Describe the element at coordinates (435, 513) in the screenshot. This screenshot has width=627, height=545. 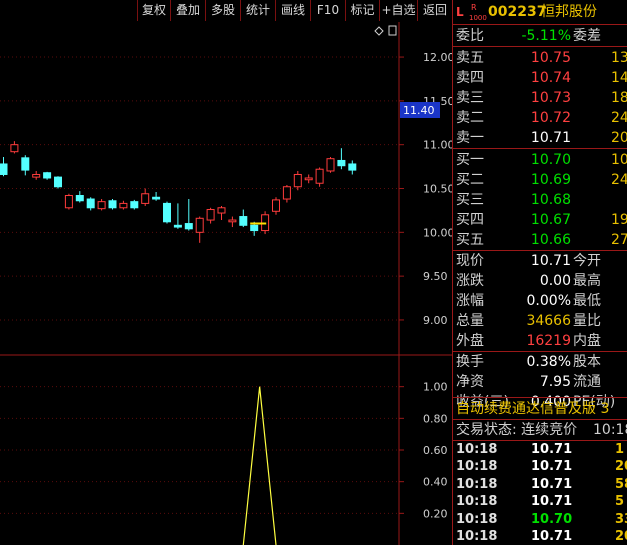
I see `indicator-axis-label: 0.20` at that location.